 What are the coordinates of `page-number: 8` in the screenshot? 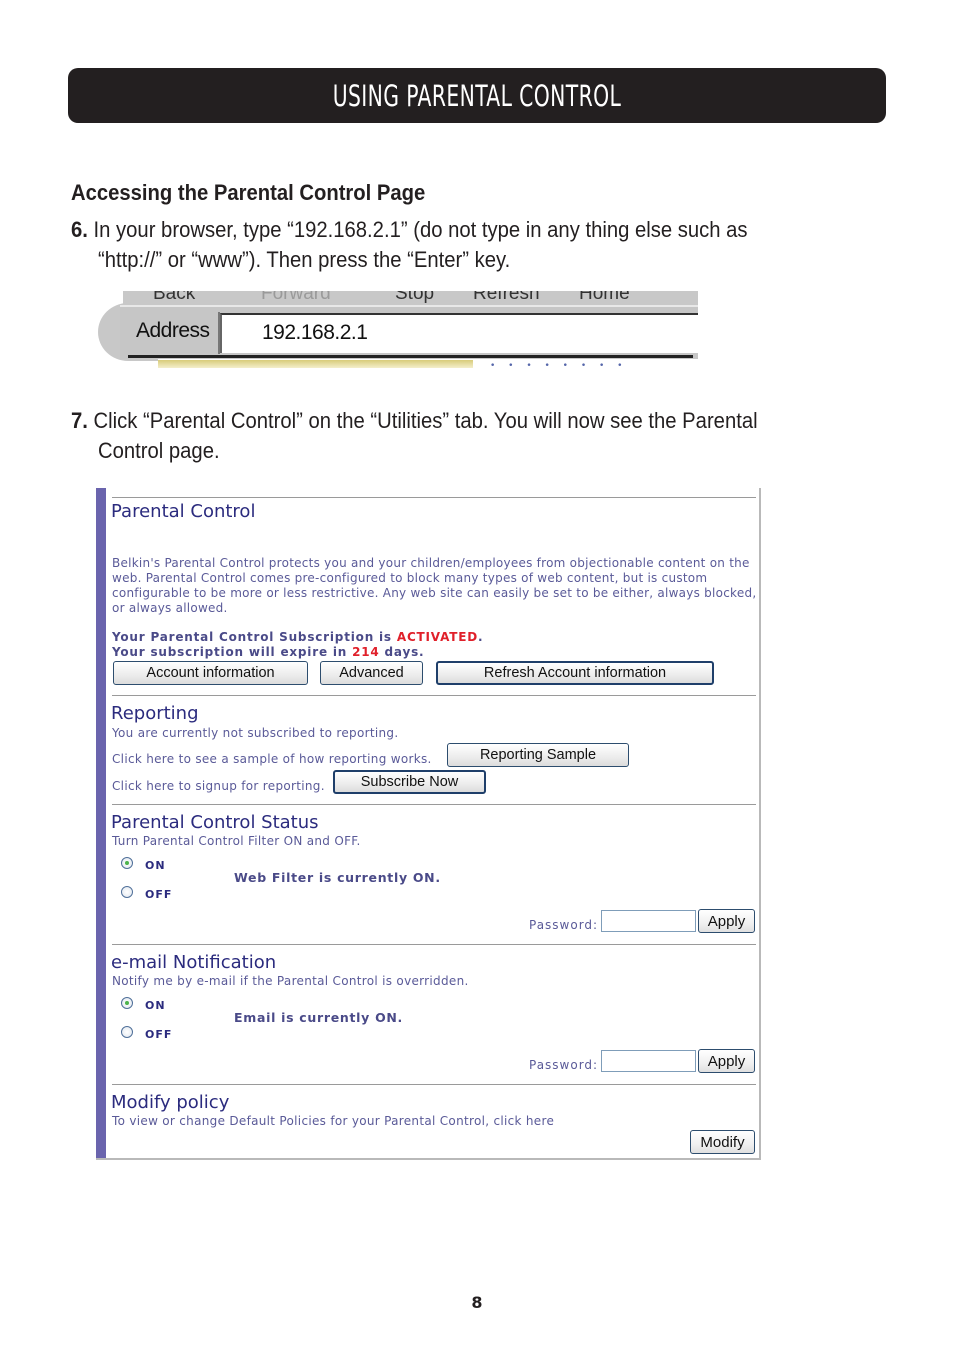 It's located at (477, 1302).